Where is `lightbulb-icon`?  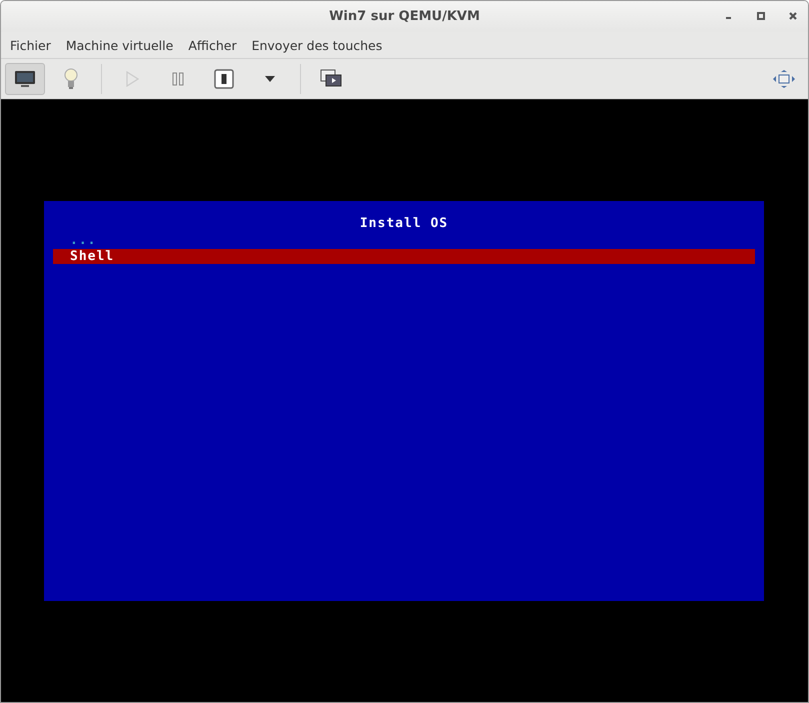
lightbulb-icon is located at coordinates (71, 79).